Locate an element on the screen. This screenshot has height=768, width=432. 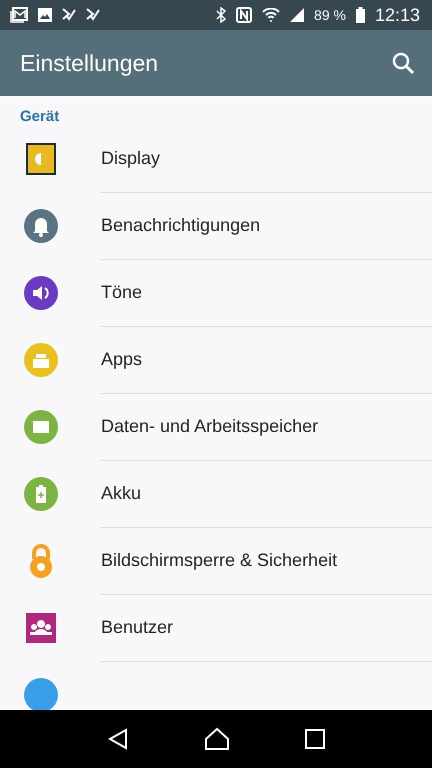
search-icon is located at coordinates (403, 63).